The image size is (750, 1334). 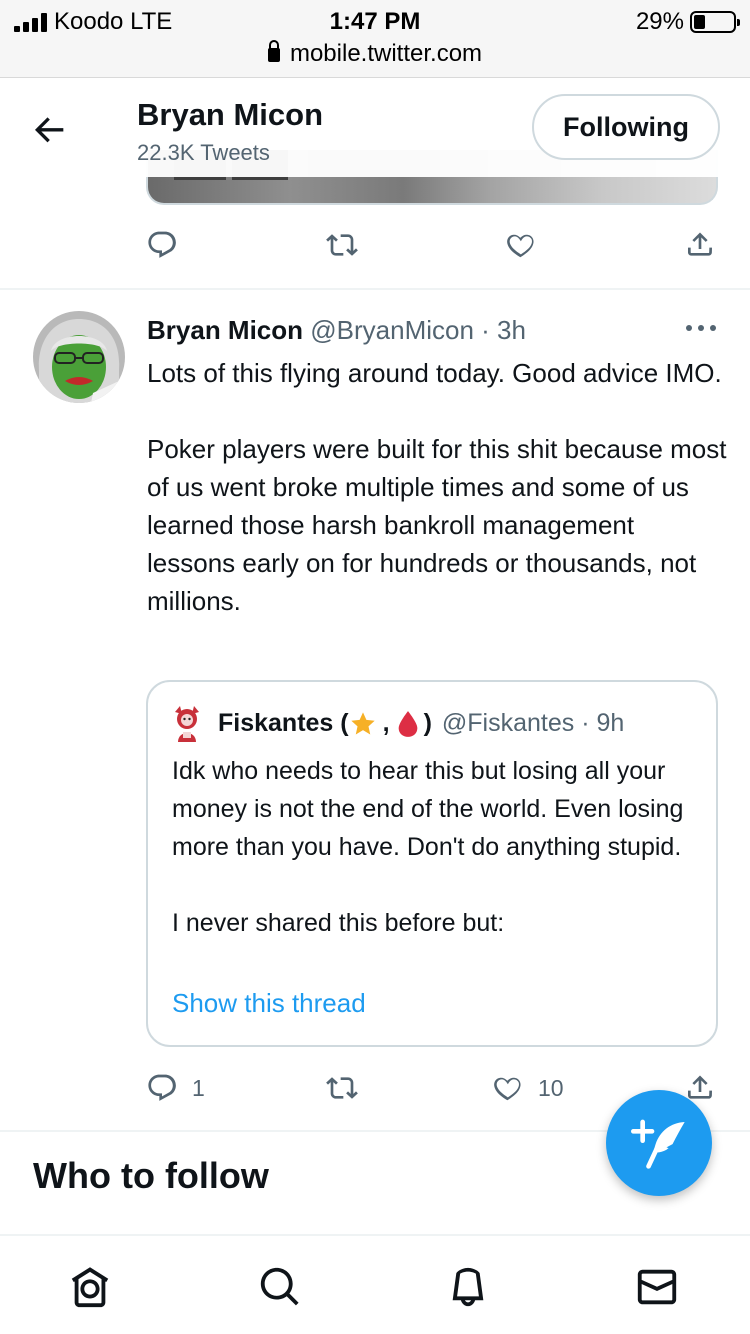 What do you see at coordinates (283, 723) in the screenshot?
I see `quoted-author-name: Fiskantes (` at bounding box center [283, 723].